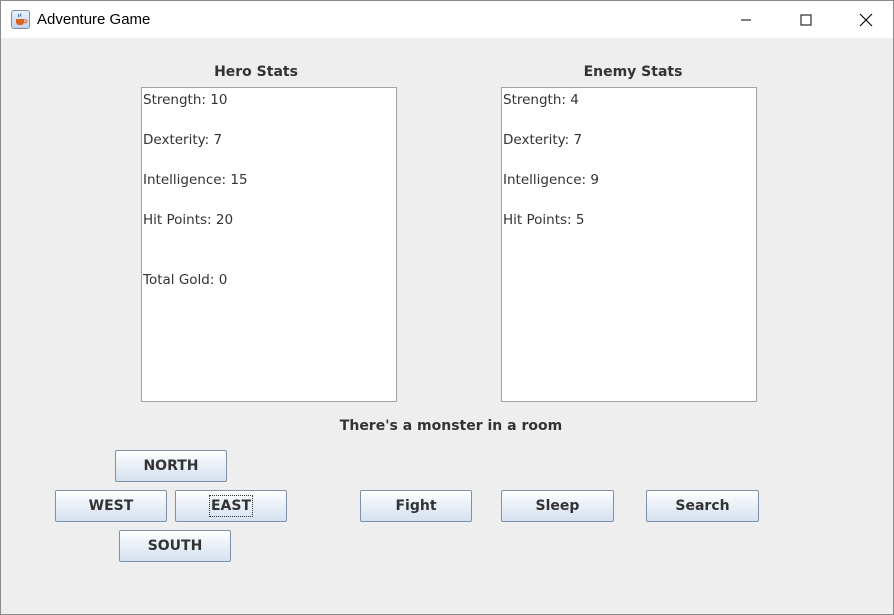 The image size is (894, 615). I want to click on hero-dexterity: Dexterity: 7, so click(183, 140).